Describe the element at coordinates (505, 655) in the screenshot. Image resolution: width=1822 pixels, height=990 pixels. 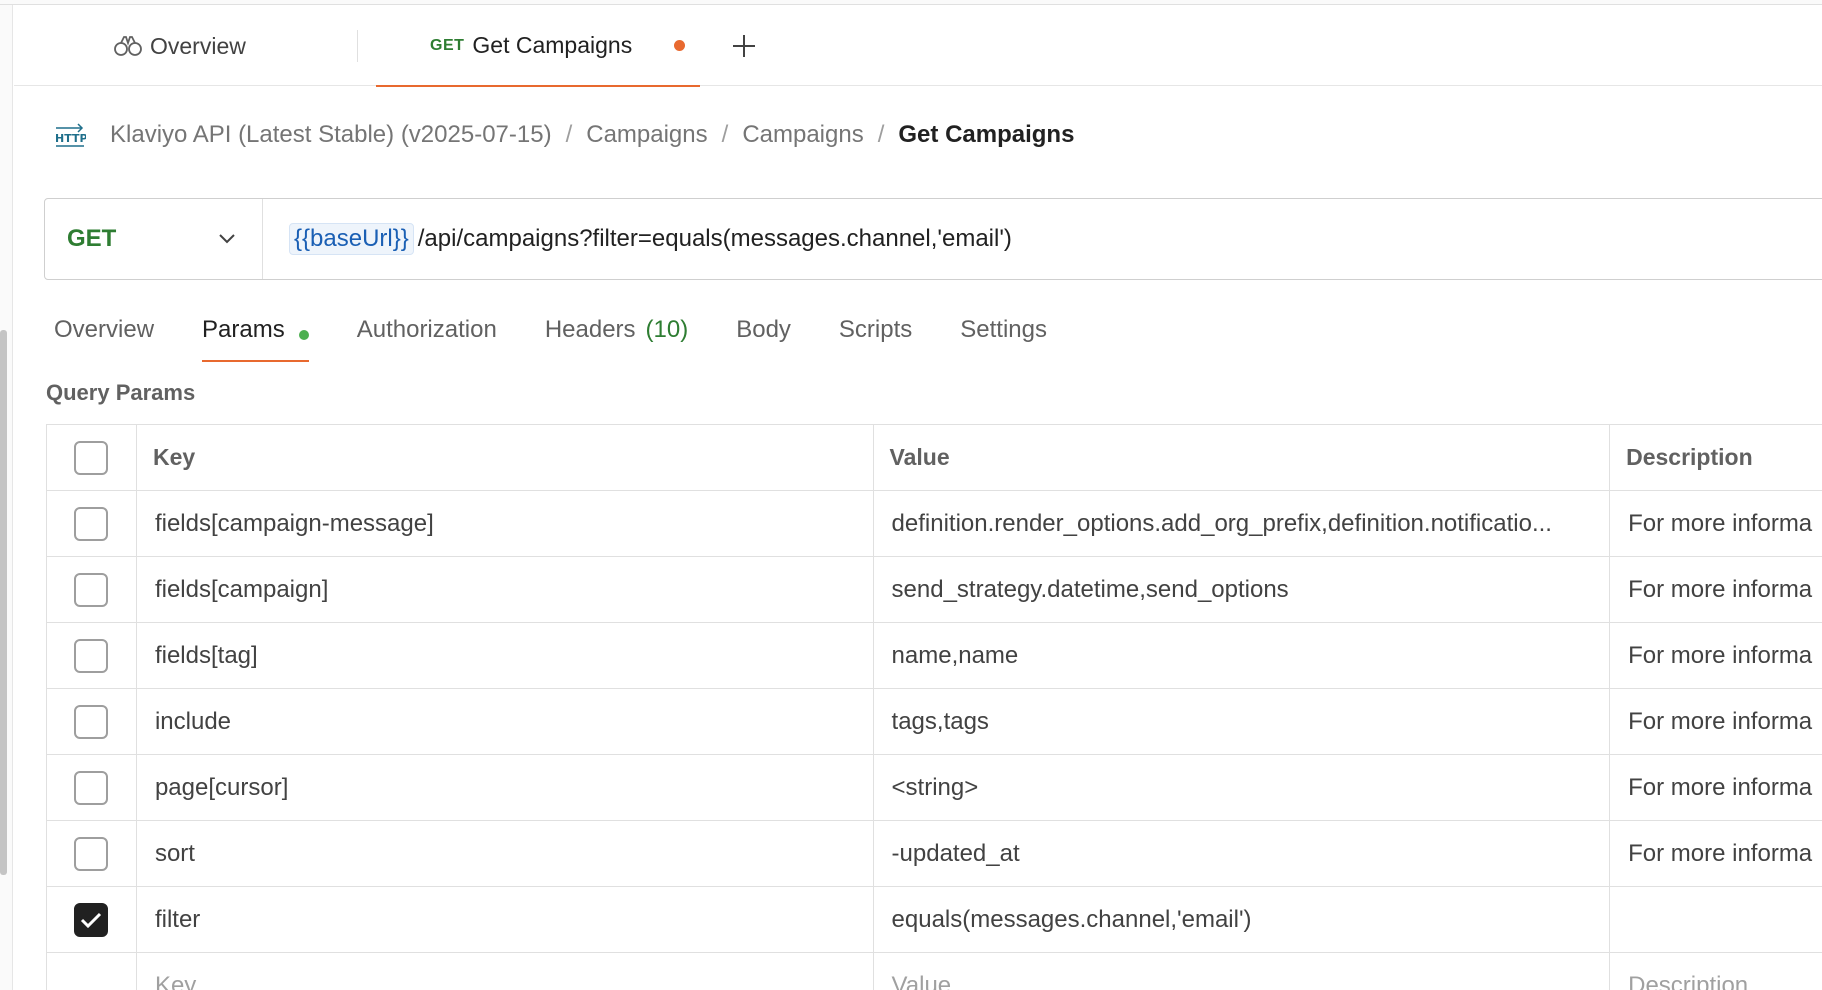
I see `param-key: fields[tag]` at that location.